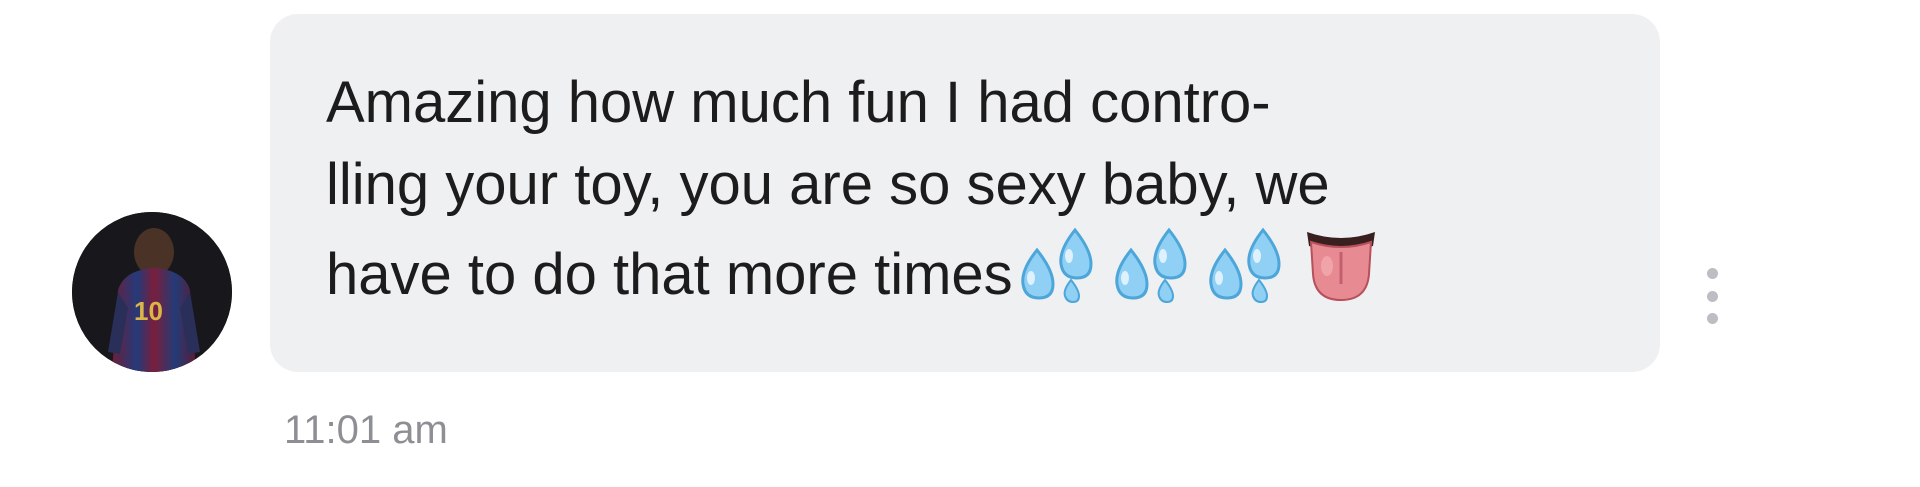  I want to click on message-line-3-text: have to do that more times, so click(669, 274).